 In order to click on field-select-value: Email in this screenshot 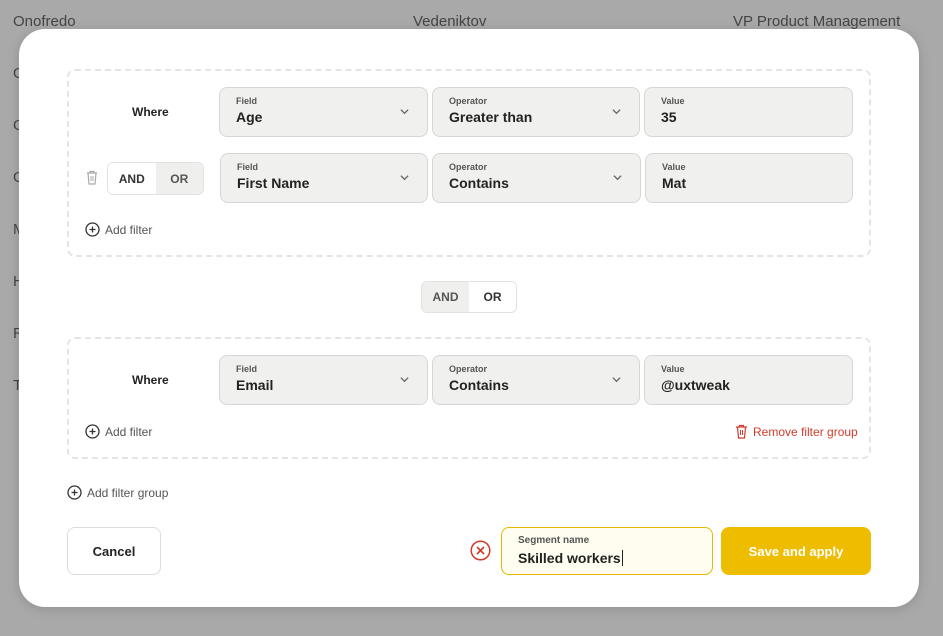, I will do `click(255, 385)`.